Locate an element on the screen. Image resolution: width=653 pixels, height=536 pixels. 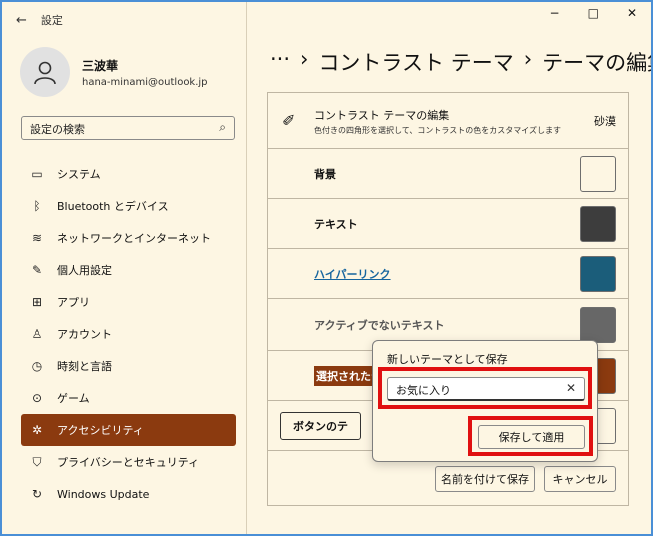
close-icon: ✕ is located at coordinates (632, 13).